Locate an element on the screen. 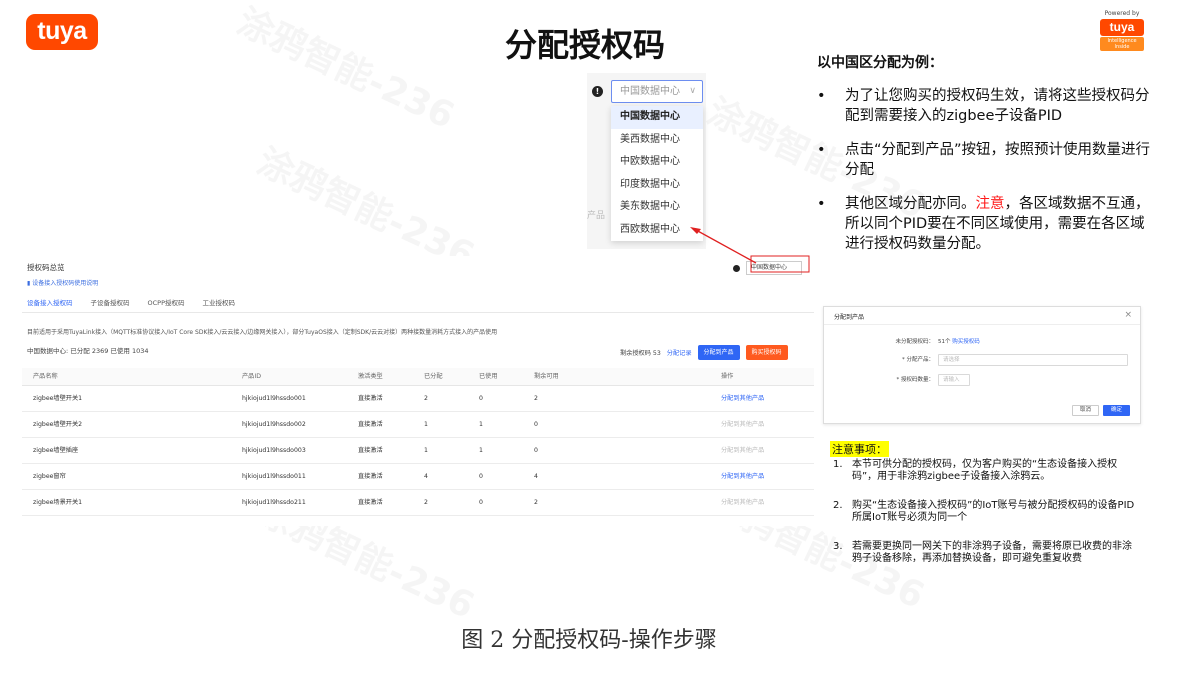 This screenshot has width=1178, height=689. help-link: ▮ 设备接入授权码使用说明 is located at coordinates (62, 282).